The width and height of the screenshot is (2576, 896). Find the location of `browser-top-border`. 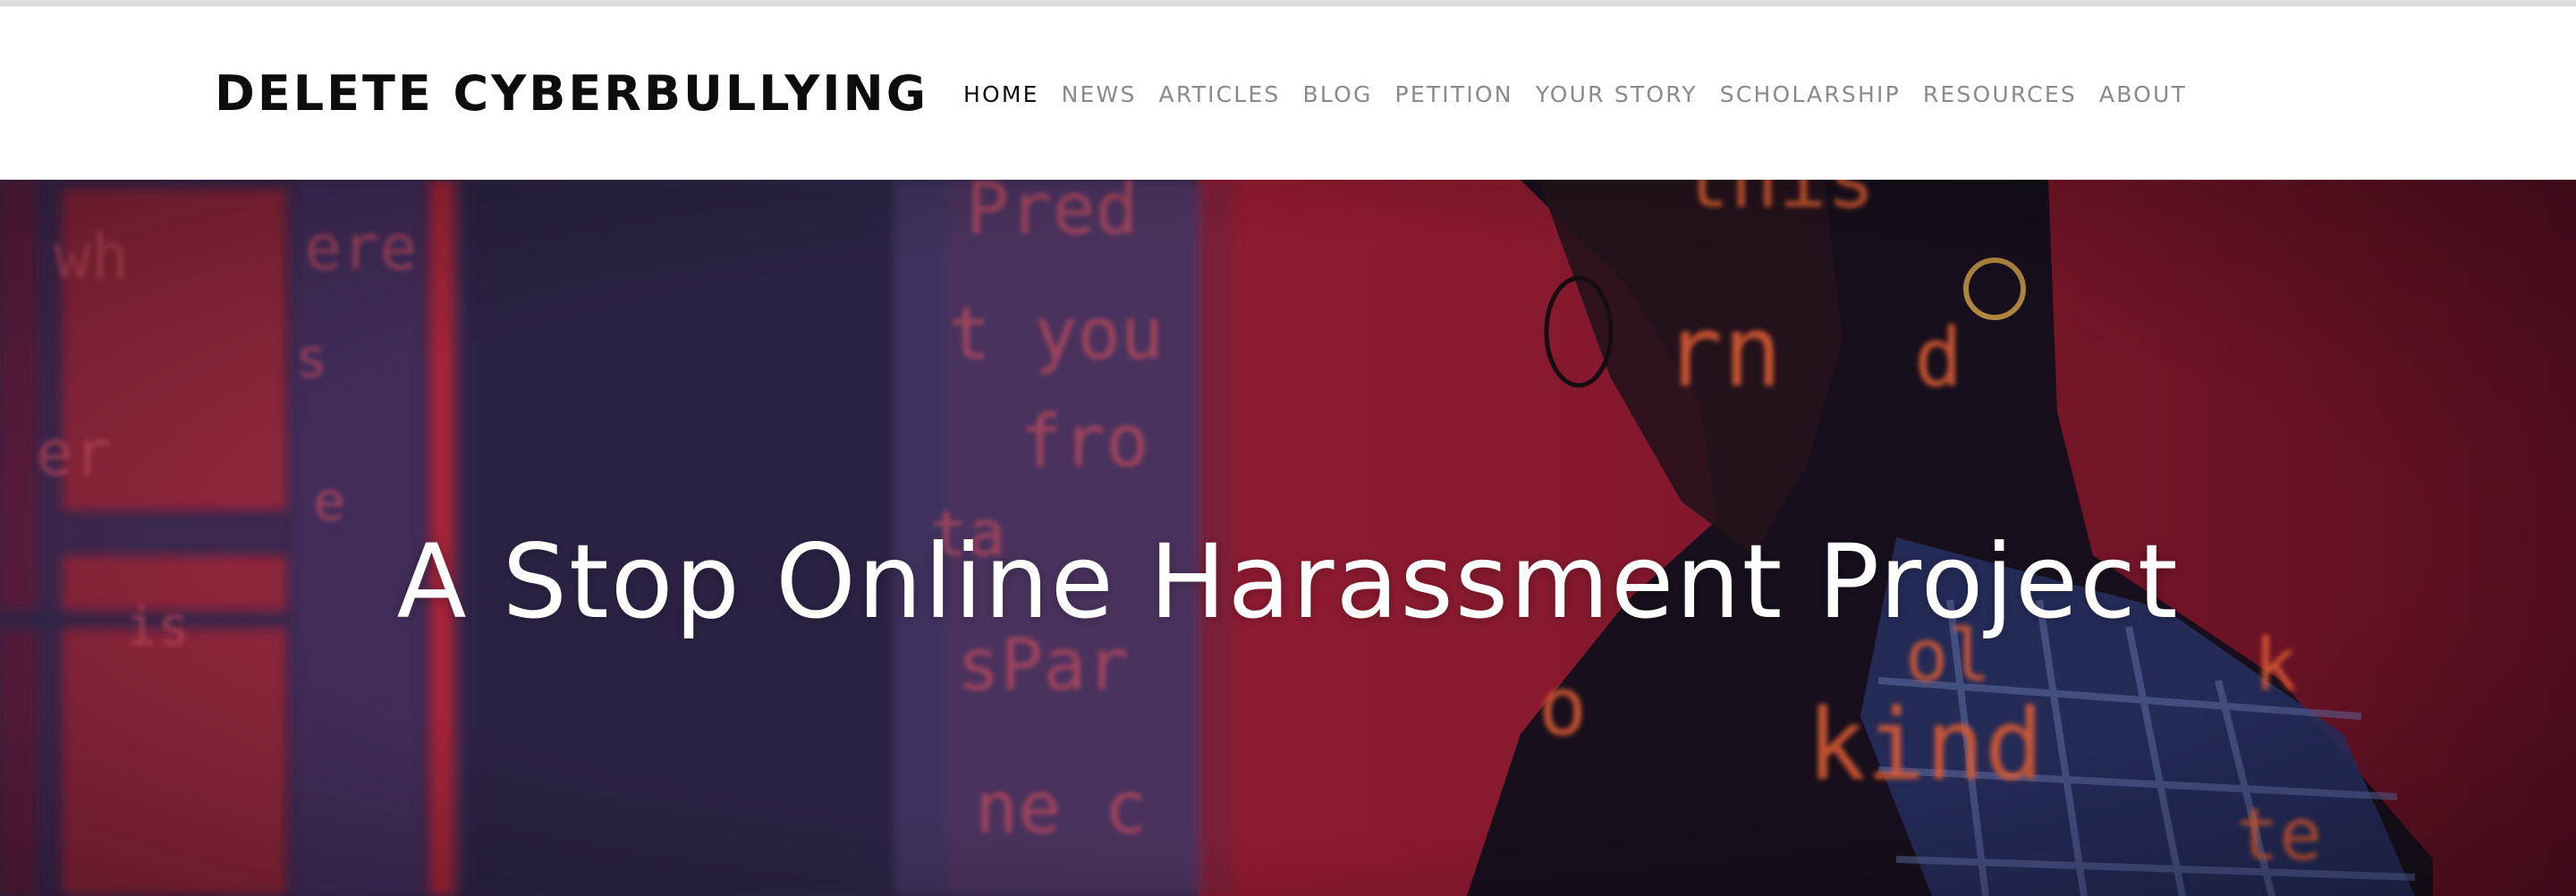

browser-top-border is located at coordinates (1288, 3).